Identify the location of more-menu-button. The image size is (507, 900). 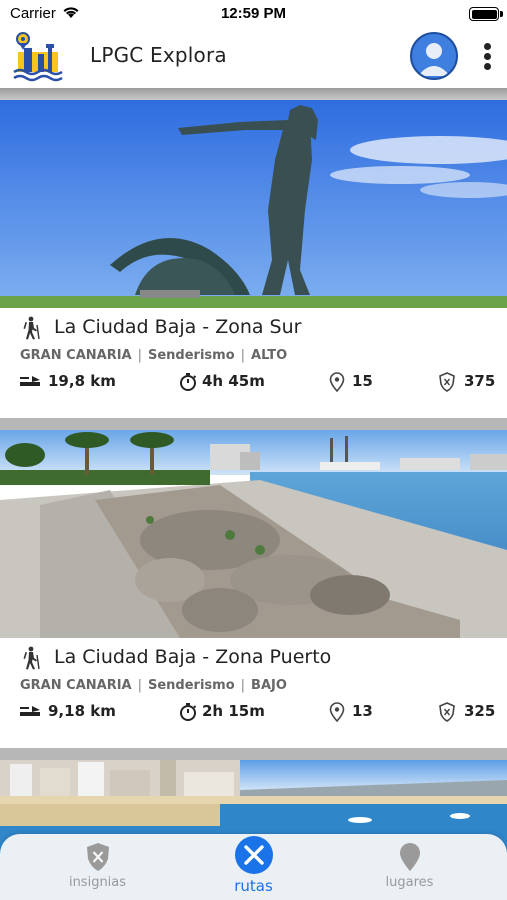
(488, 57).